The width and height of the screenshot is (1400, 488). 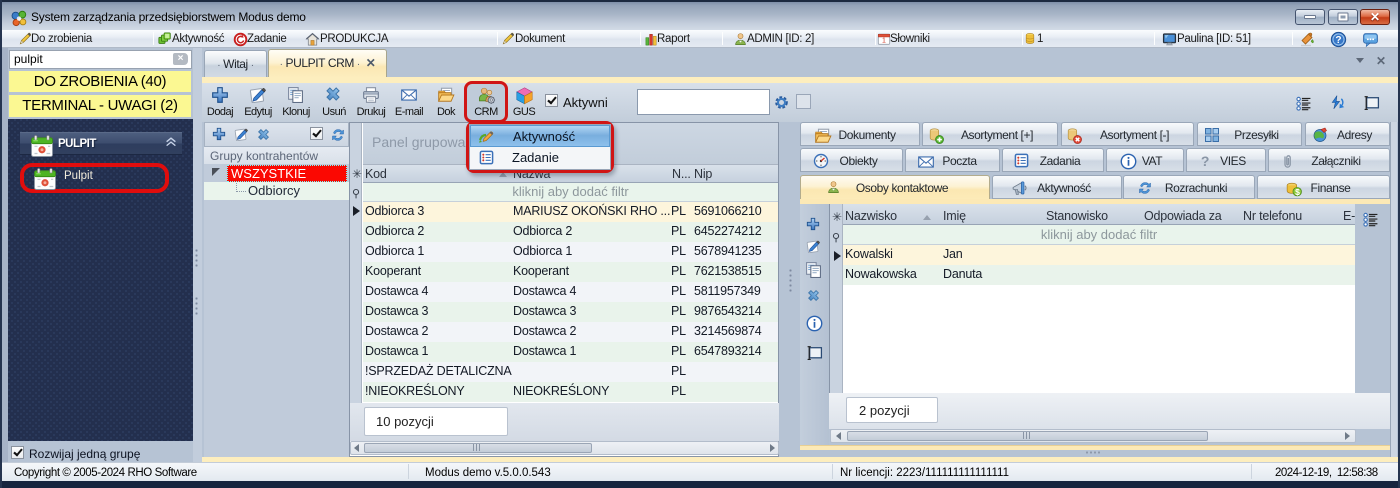 I want to click on svg-text: 1, so click(x=884, y=41).